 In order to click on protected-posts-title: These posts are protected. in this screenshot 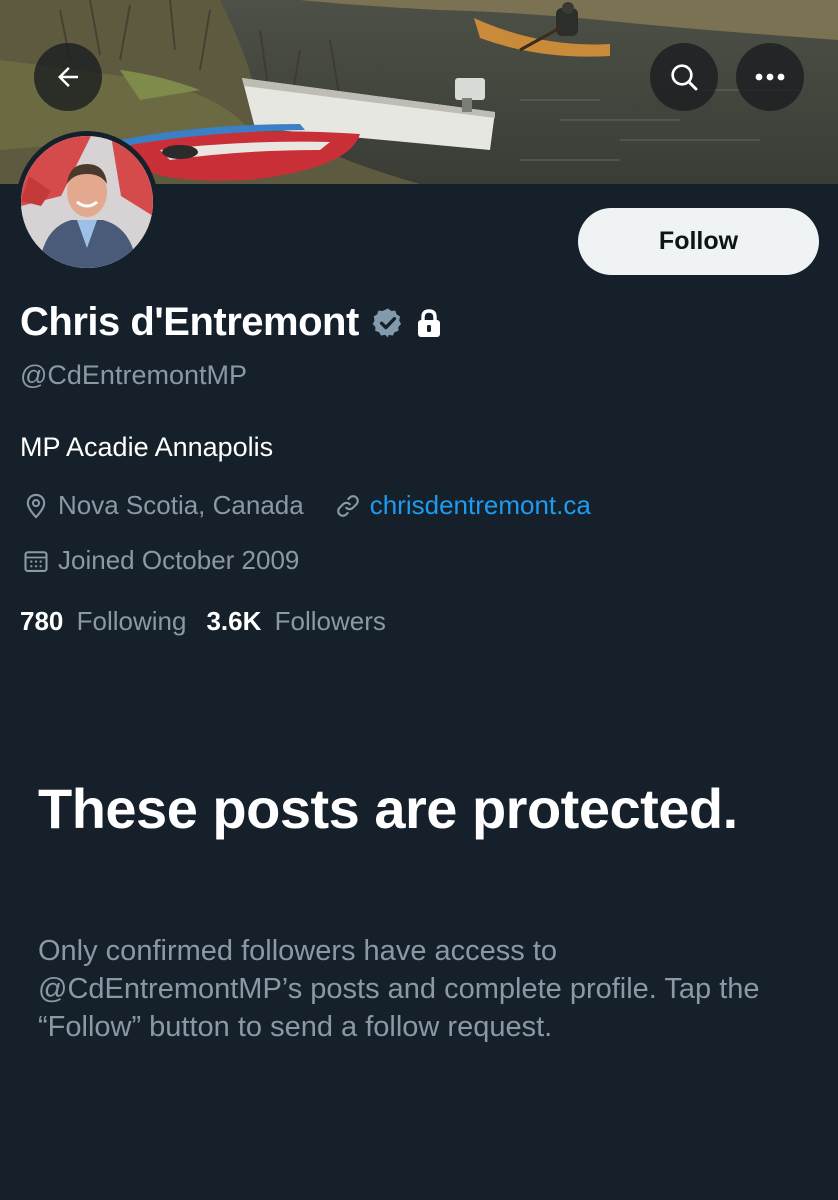, I will do `click(388, 808)`.